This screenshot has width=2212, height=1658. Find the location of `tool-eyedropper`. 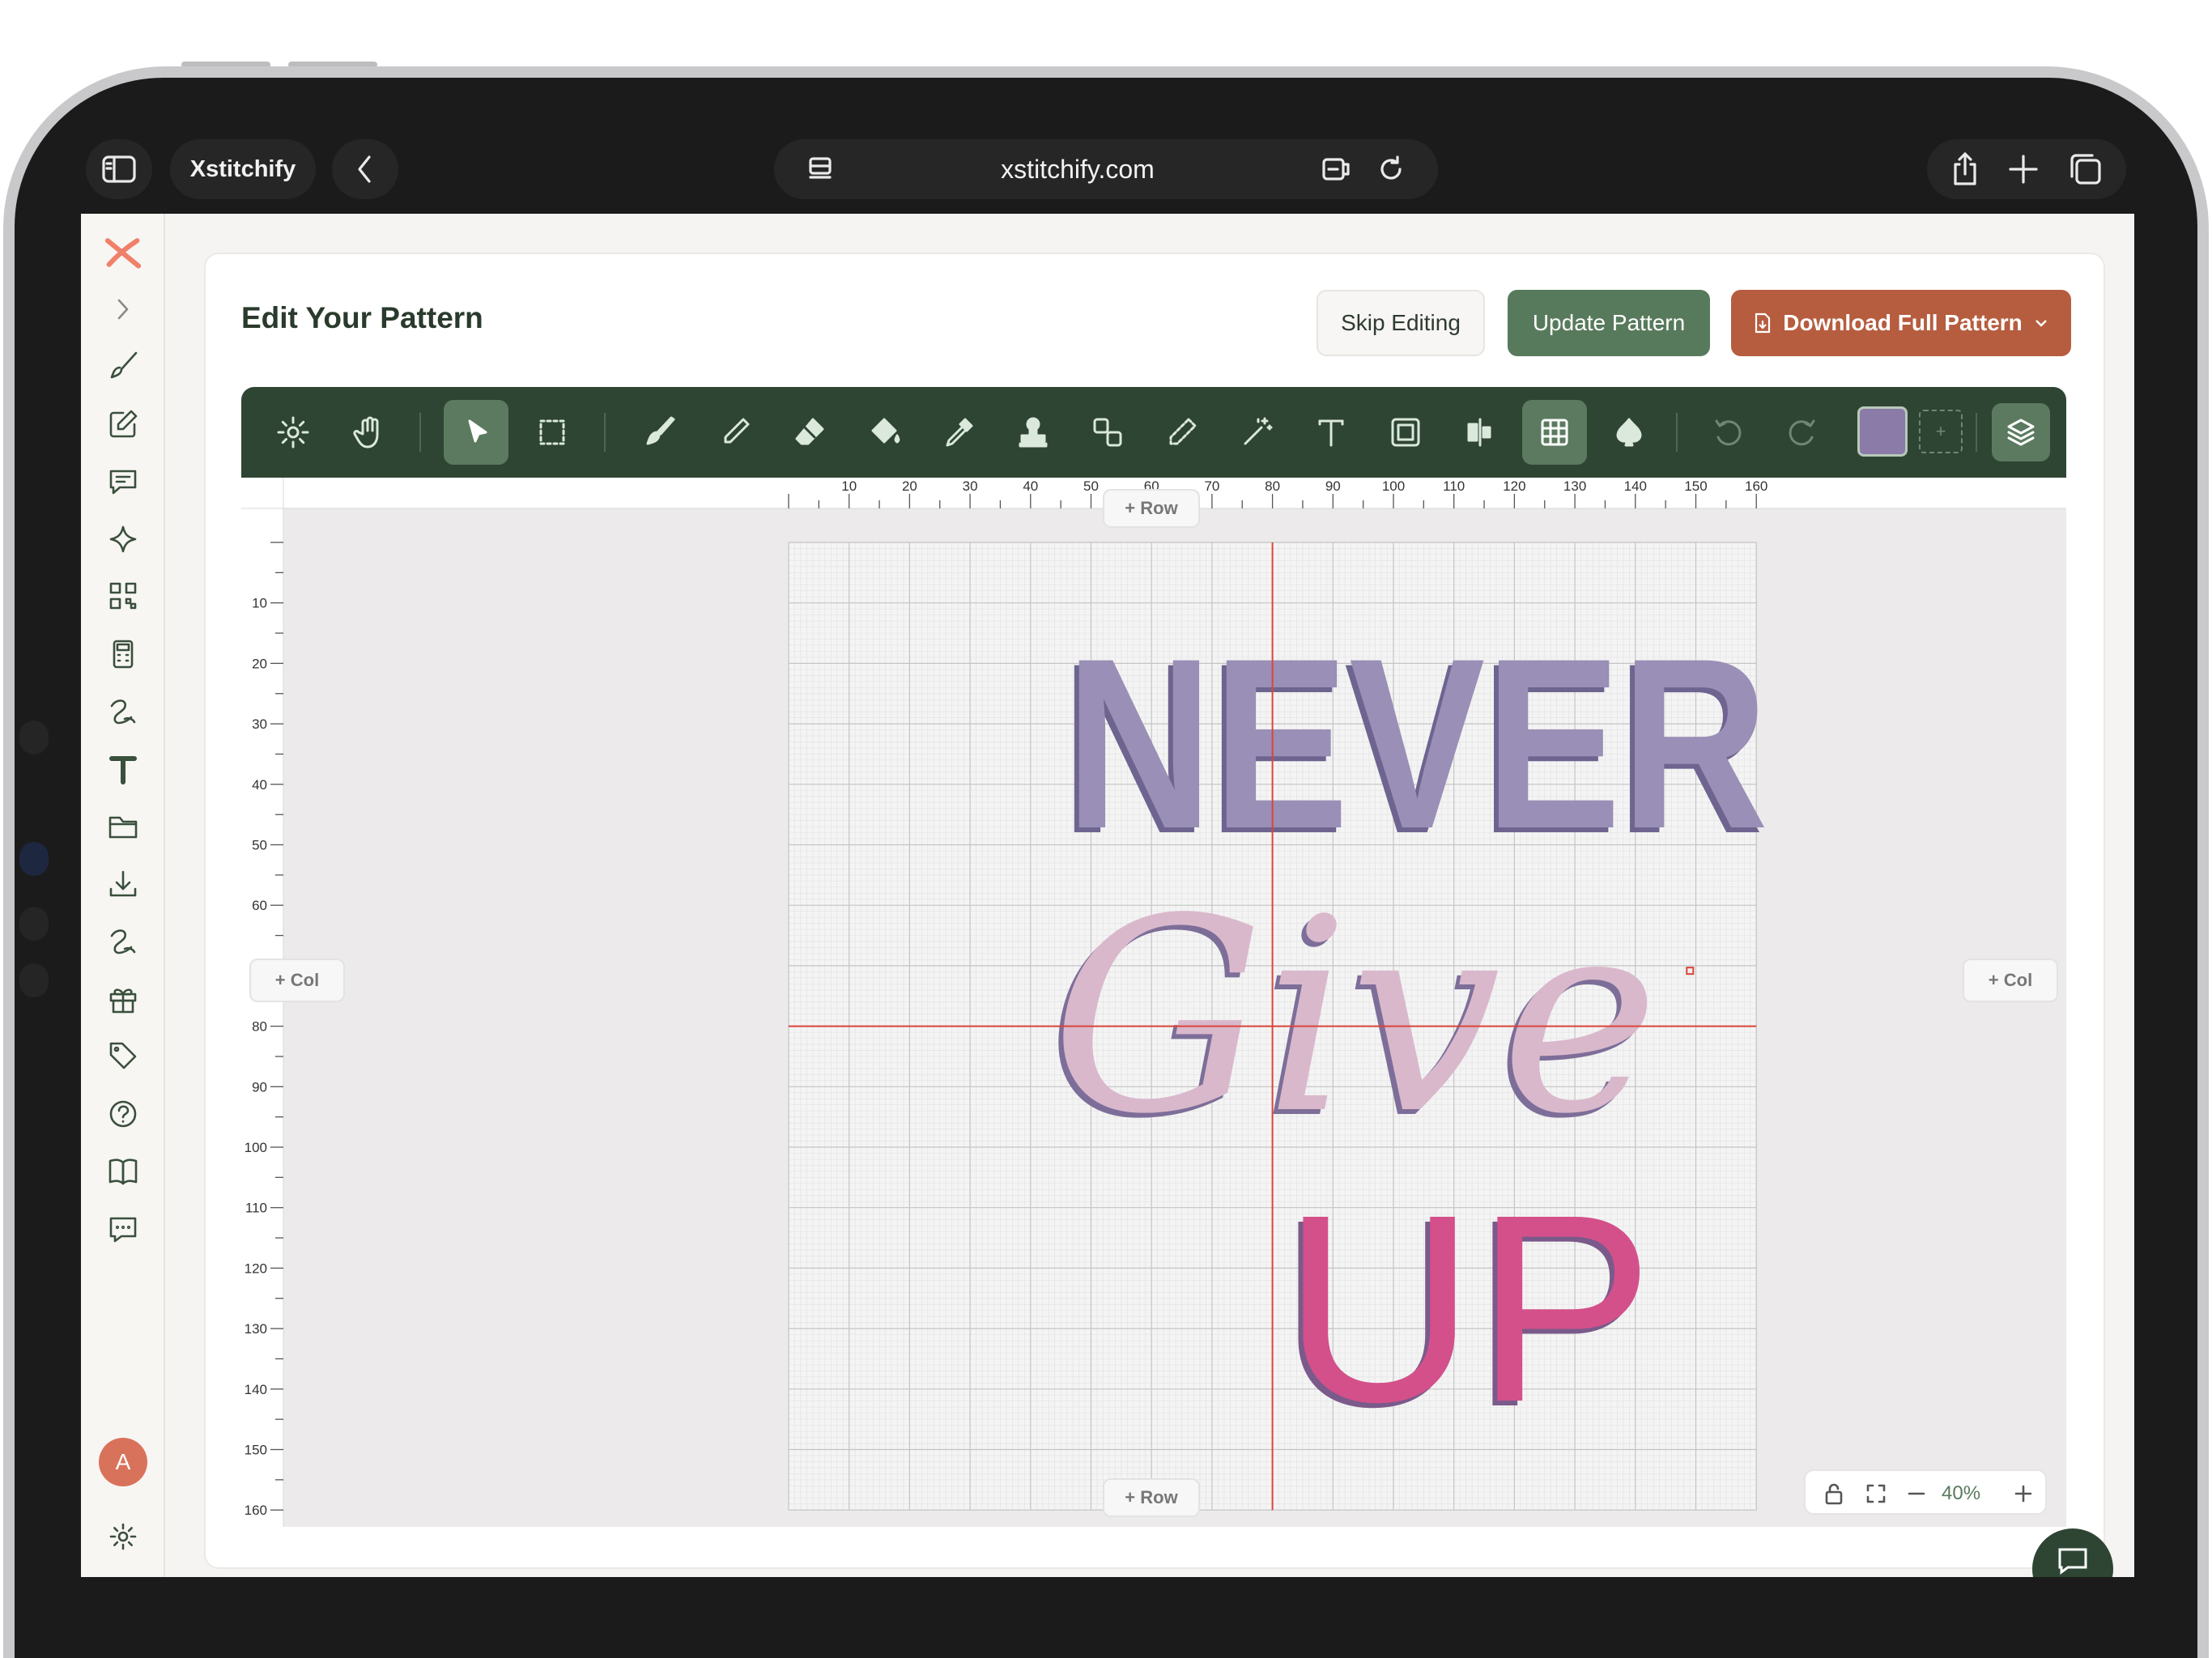

tool-eyedropper is located at coordinates (959, 432).